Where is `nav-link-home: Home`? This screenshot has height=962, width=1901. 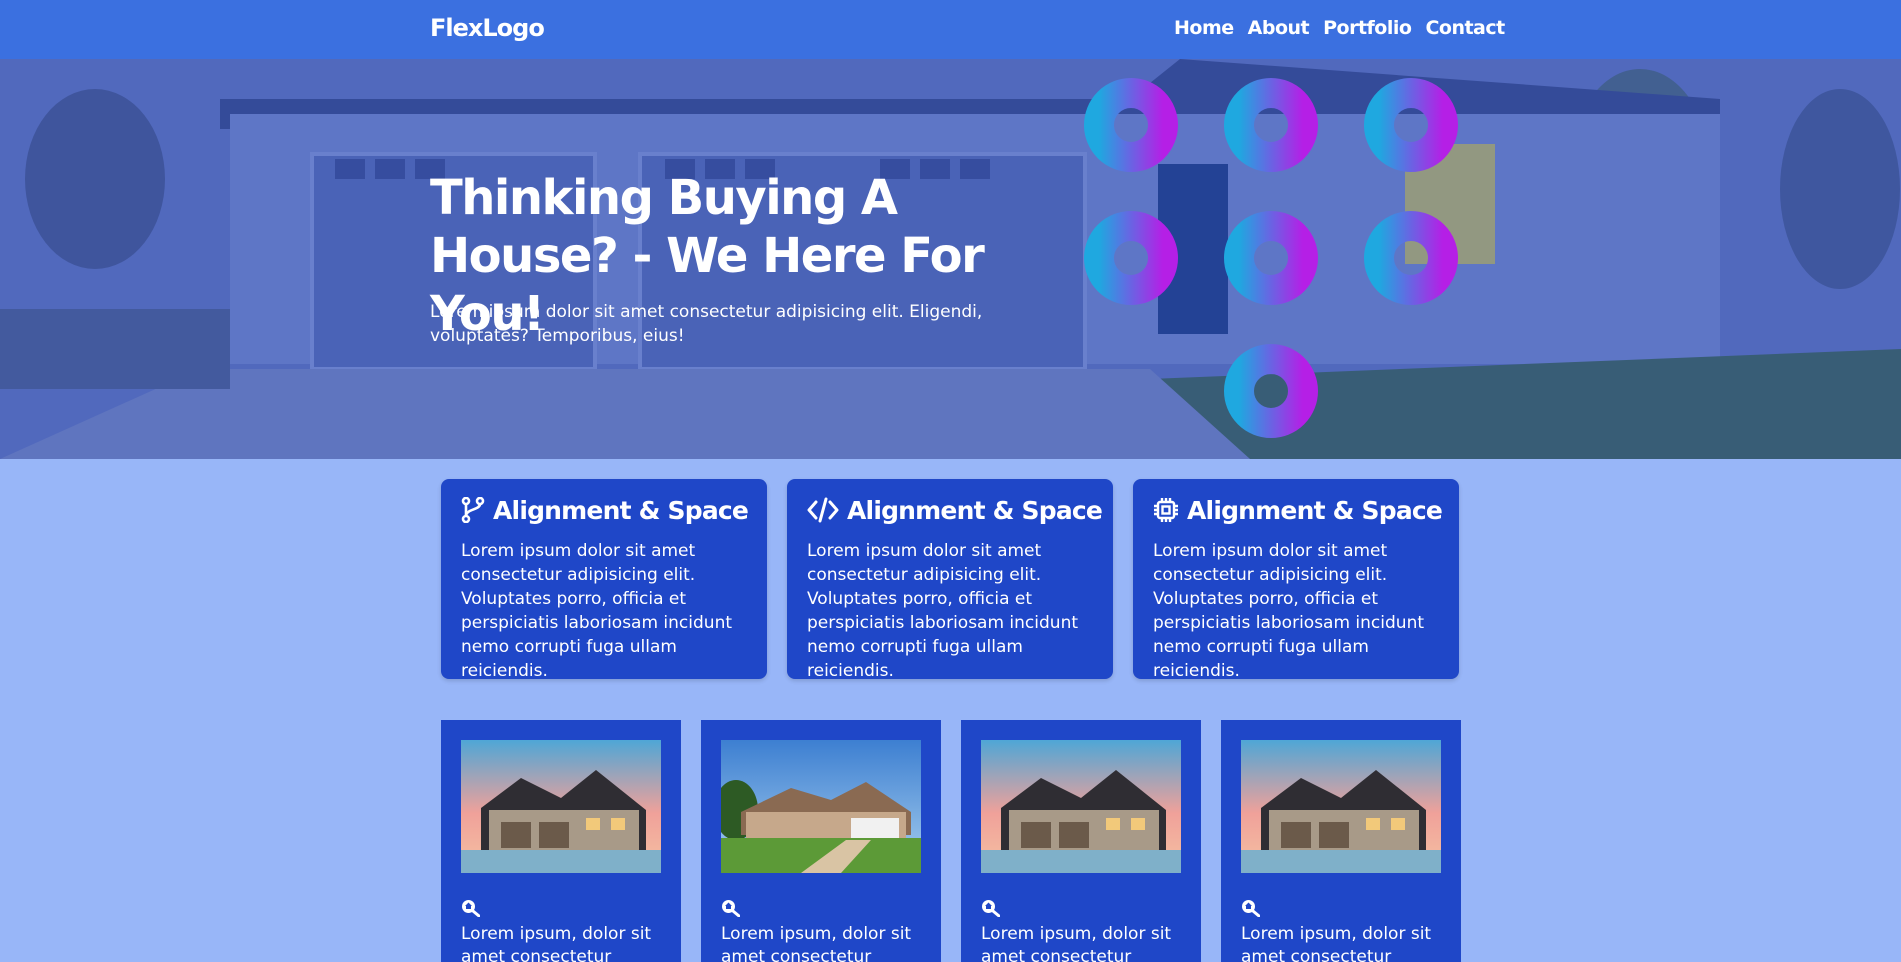 nav-link-home: Home is located at coordinates (1204, 28).